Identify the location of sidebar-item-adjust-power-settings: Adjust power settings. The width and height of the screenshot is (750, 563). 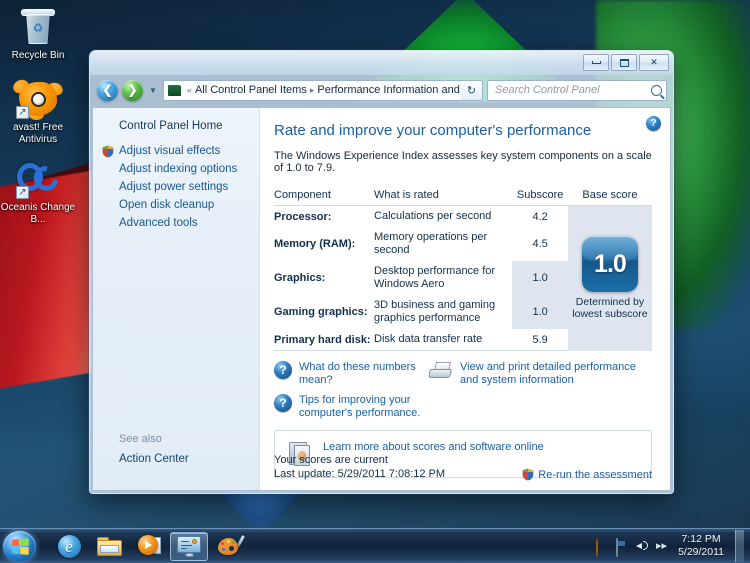
(176, 187).